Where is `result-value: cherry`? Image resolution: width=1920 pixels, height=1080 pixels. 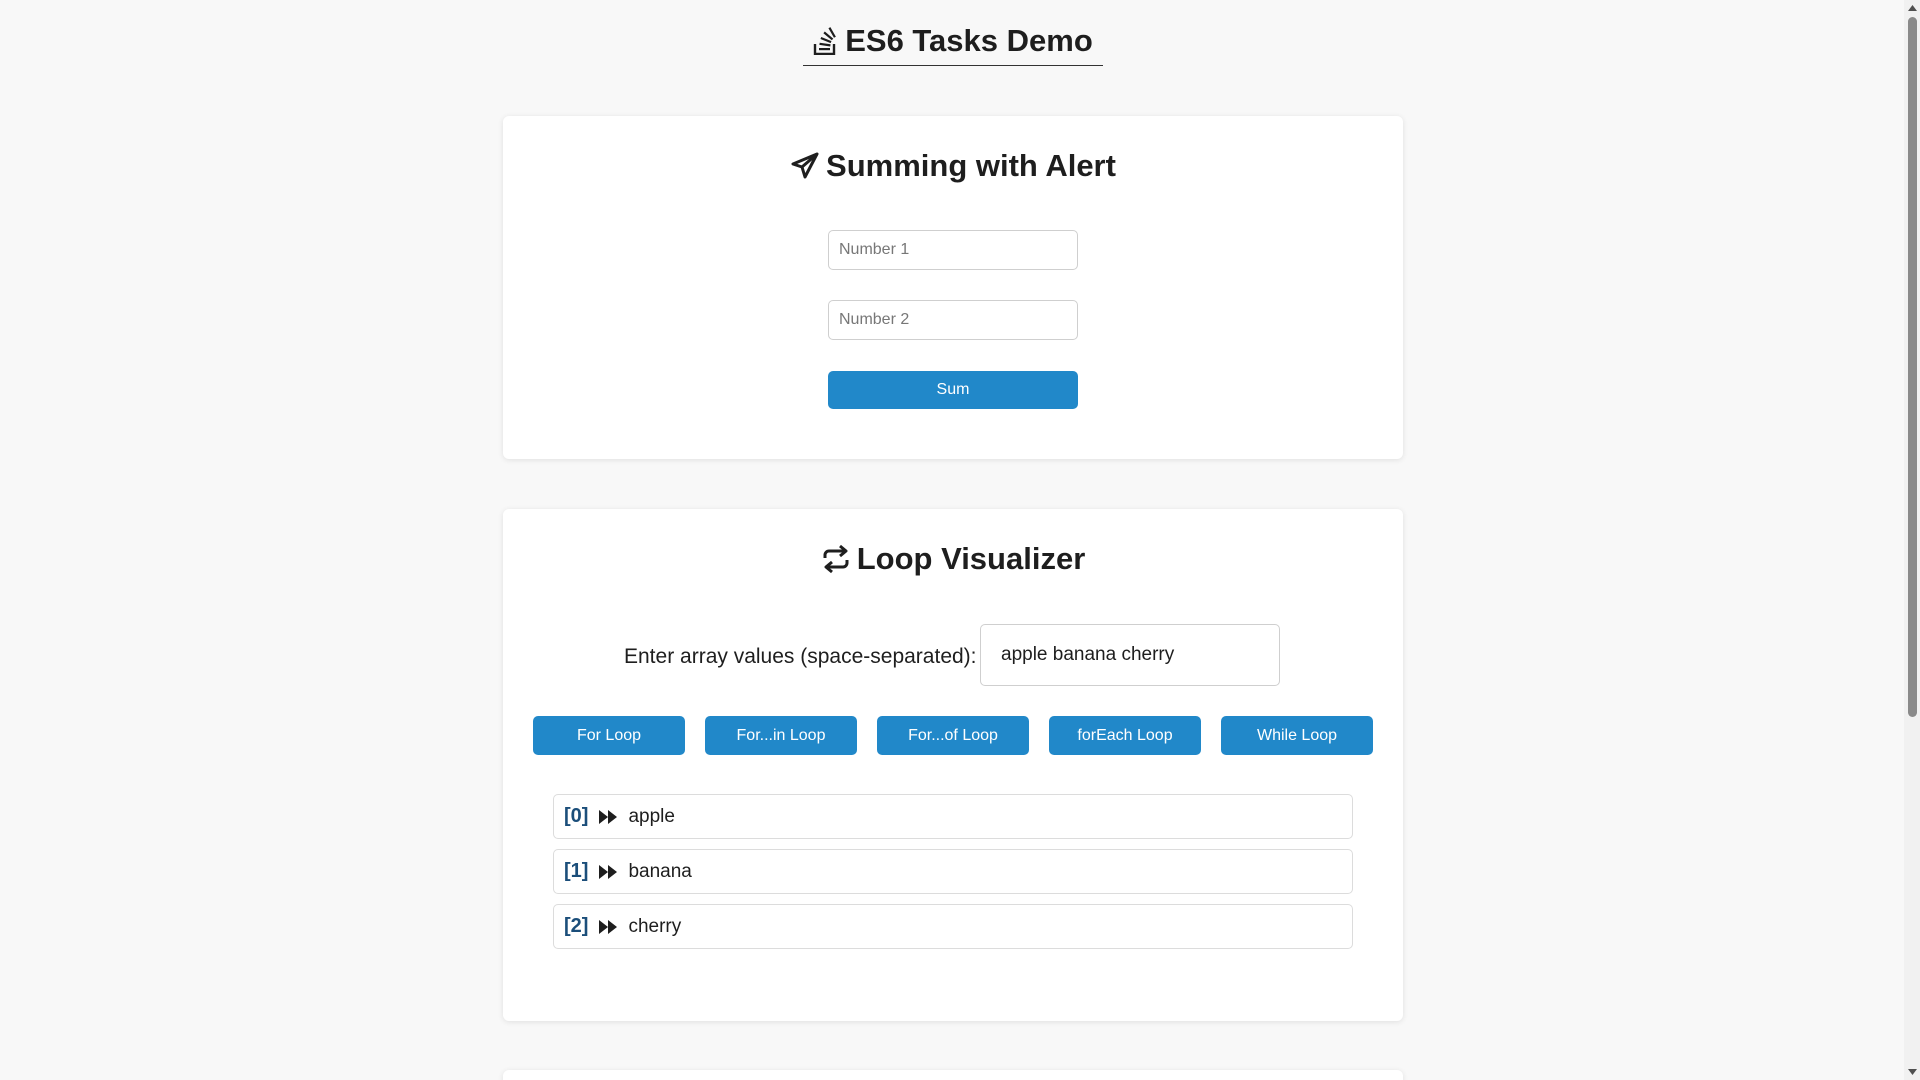 result-value: cherry is located at coordinates (655, 926).